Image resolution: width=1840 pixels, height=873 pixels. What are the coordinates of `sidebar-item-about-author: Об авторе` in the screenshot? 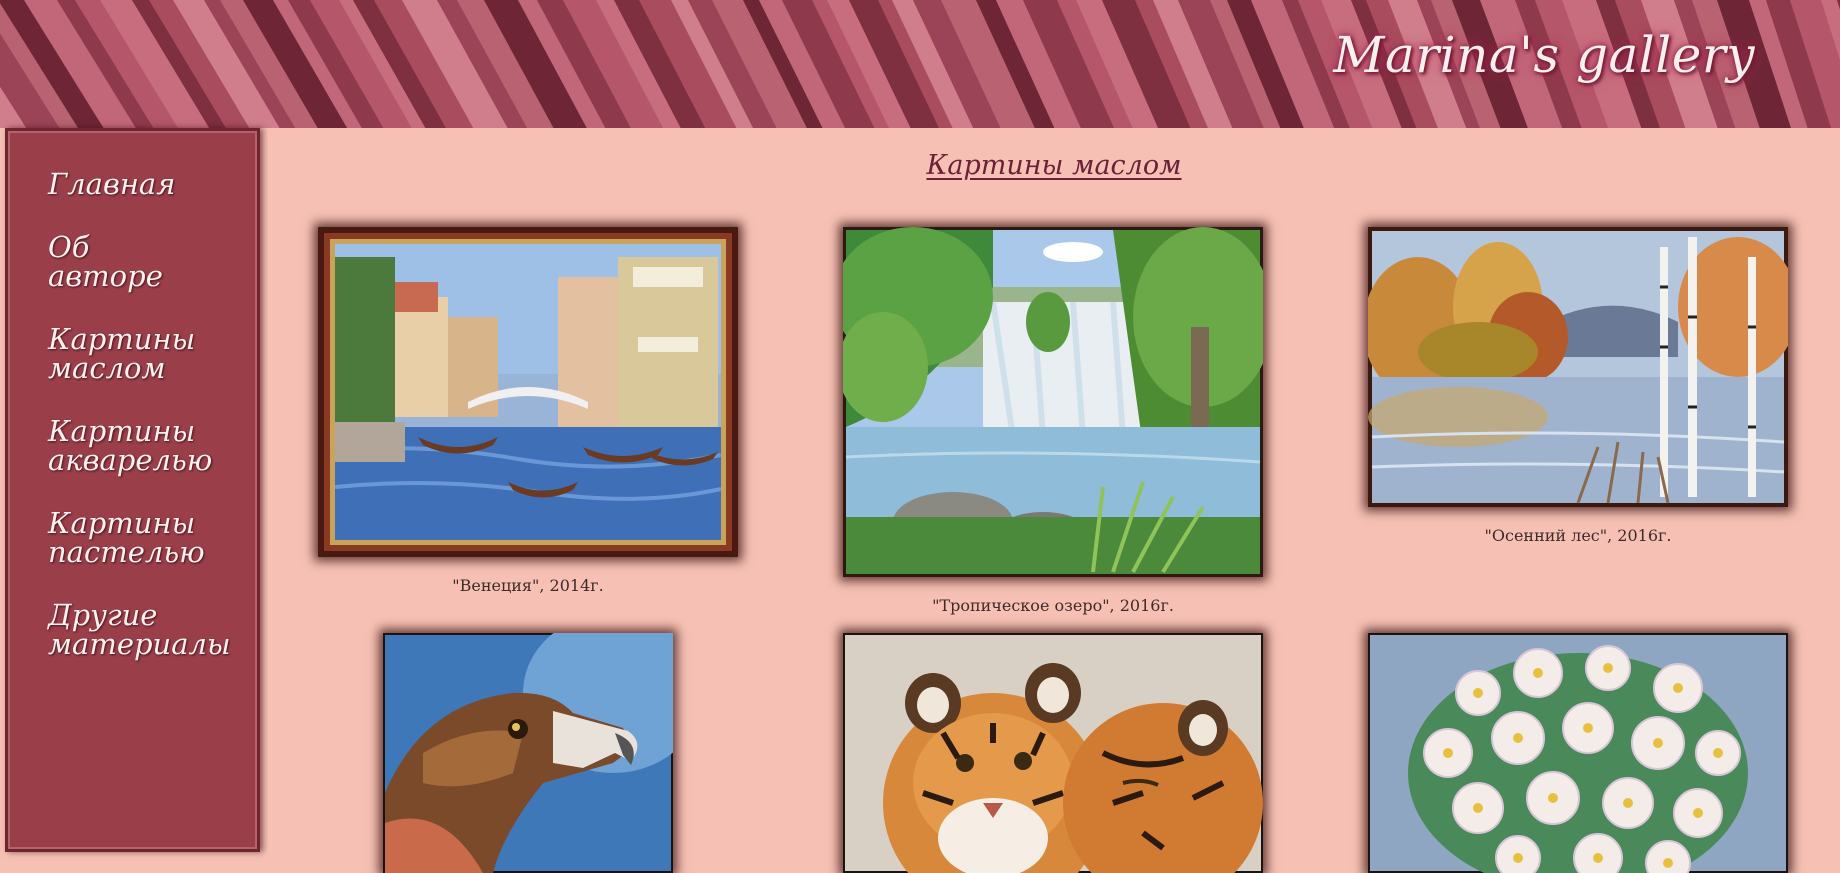 It's located at (148, 262).